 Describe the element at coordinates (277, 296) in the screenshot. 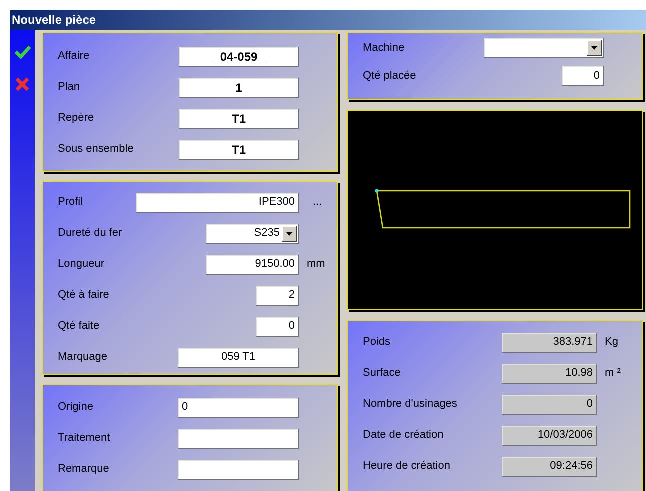

I see `input-field: 2` at that location.